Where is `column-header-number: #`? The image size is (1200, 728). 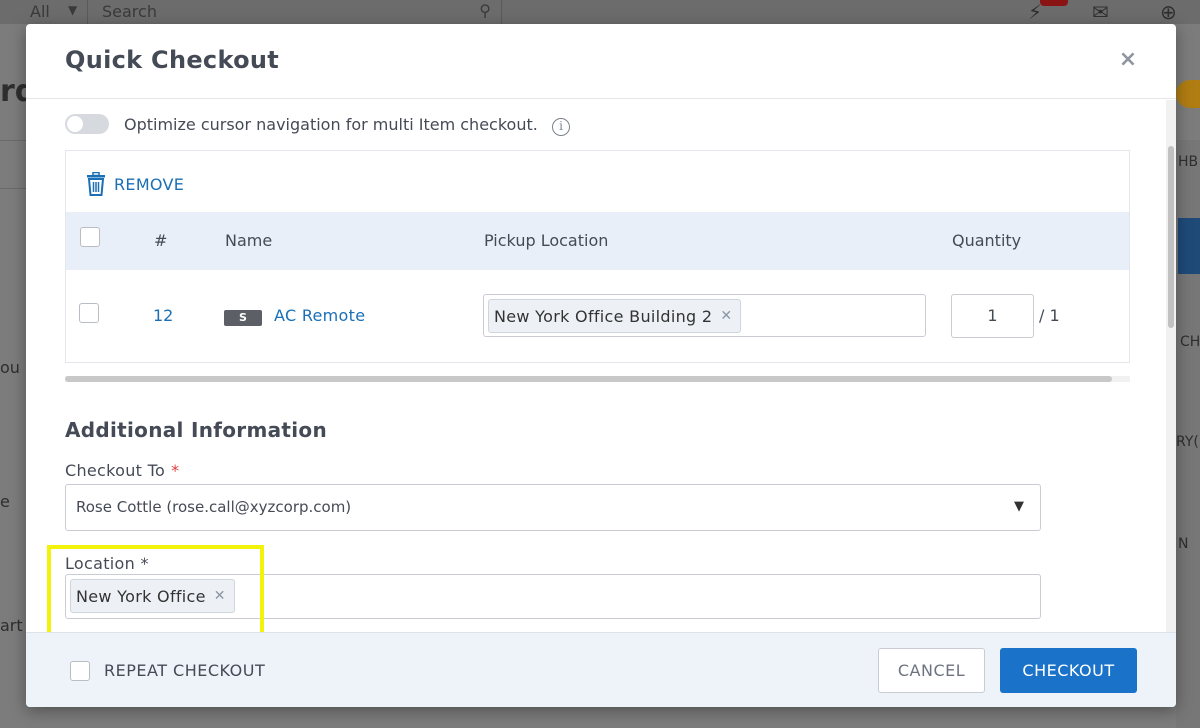
column-header-number: # is located at coordinates (161, 240).